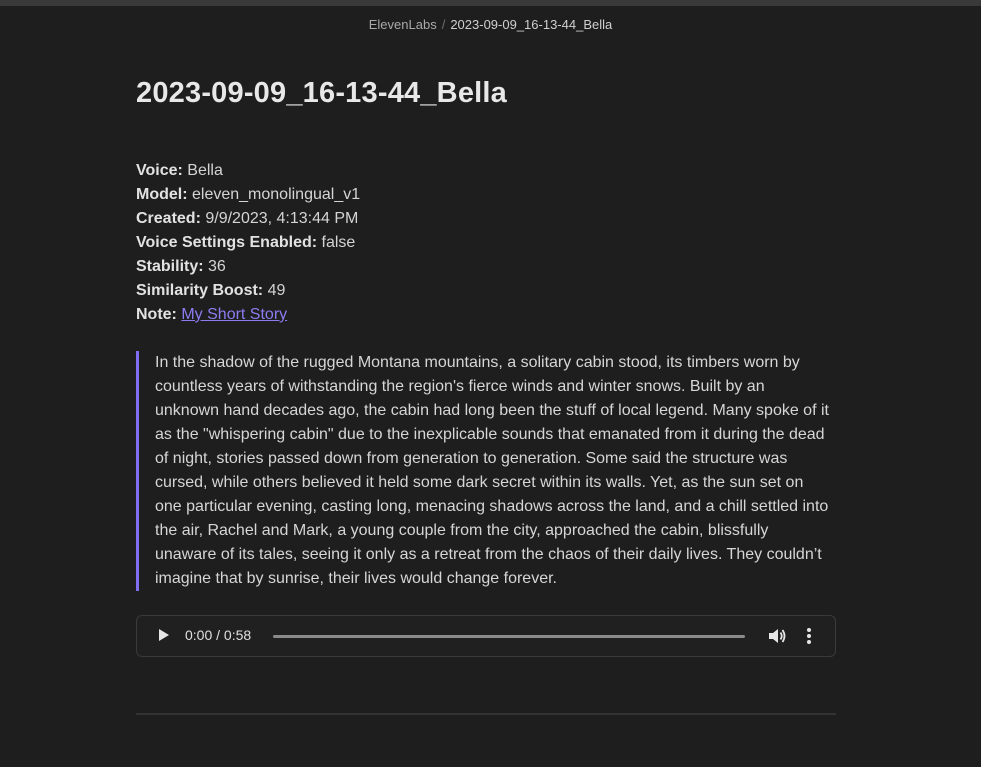 Image resolution: width=981 pixels, height=767 pixels. What do you see at coordinates (200, 290) in the screenshot?
I see `meta-similarity-label: Similarity Boost:` at bounding box center [200, 290].